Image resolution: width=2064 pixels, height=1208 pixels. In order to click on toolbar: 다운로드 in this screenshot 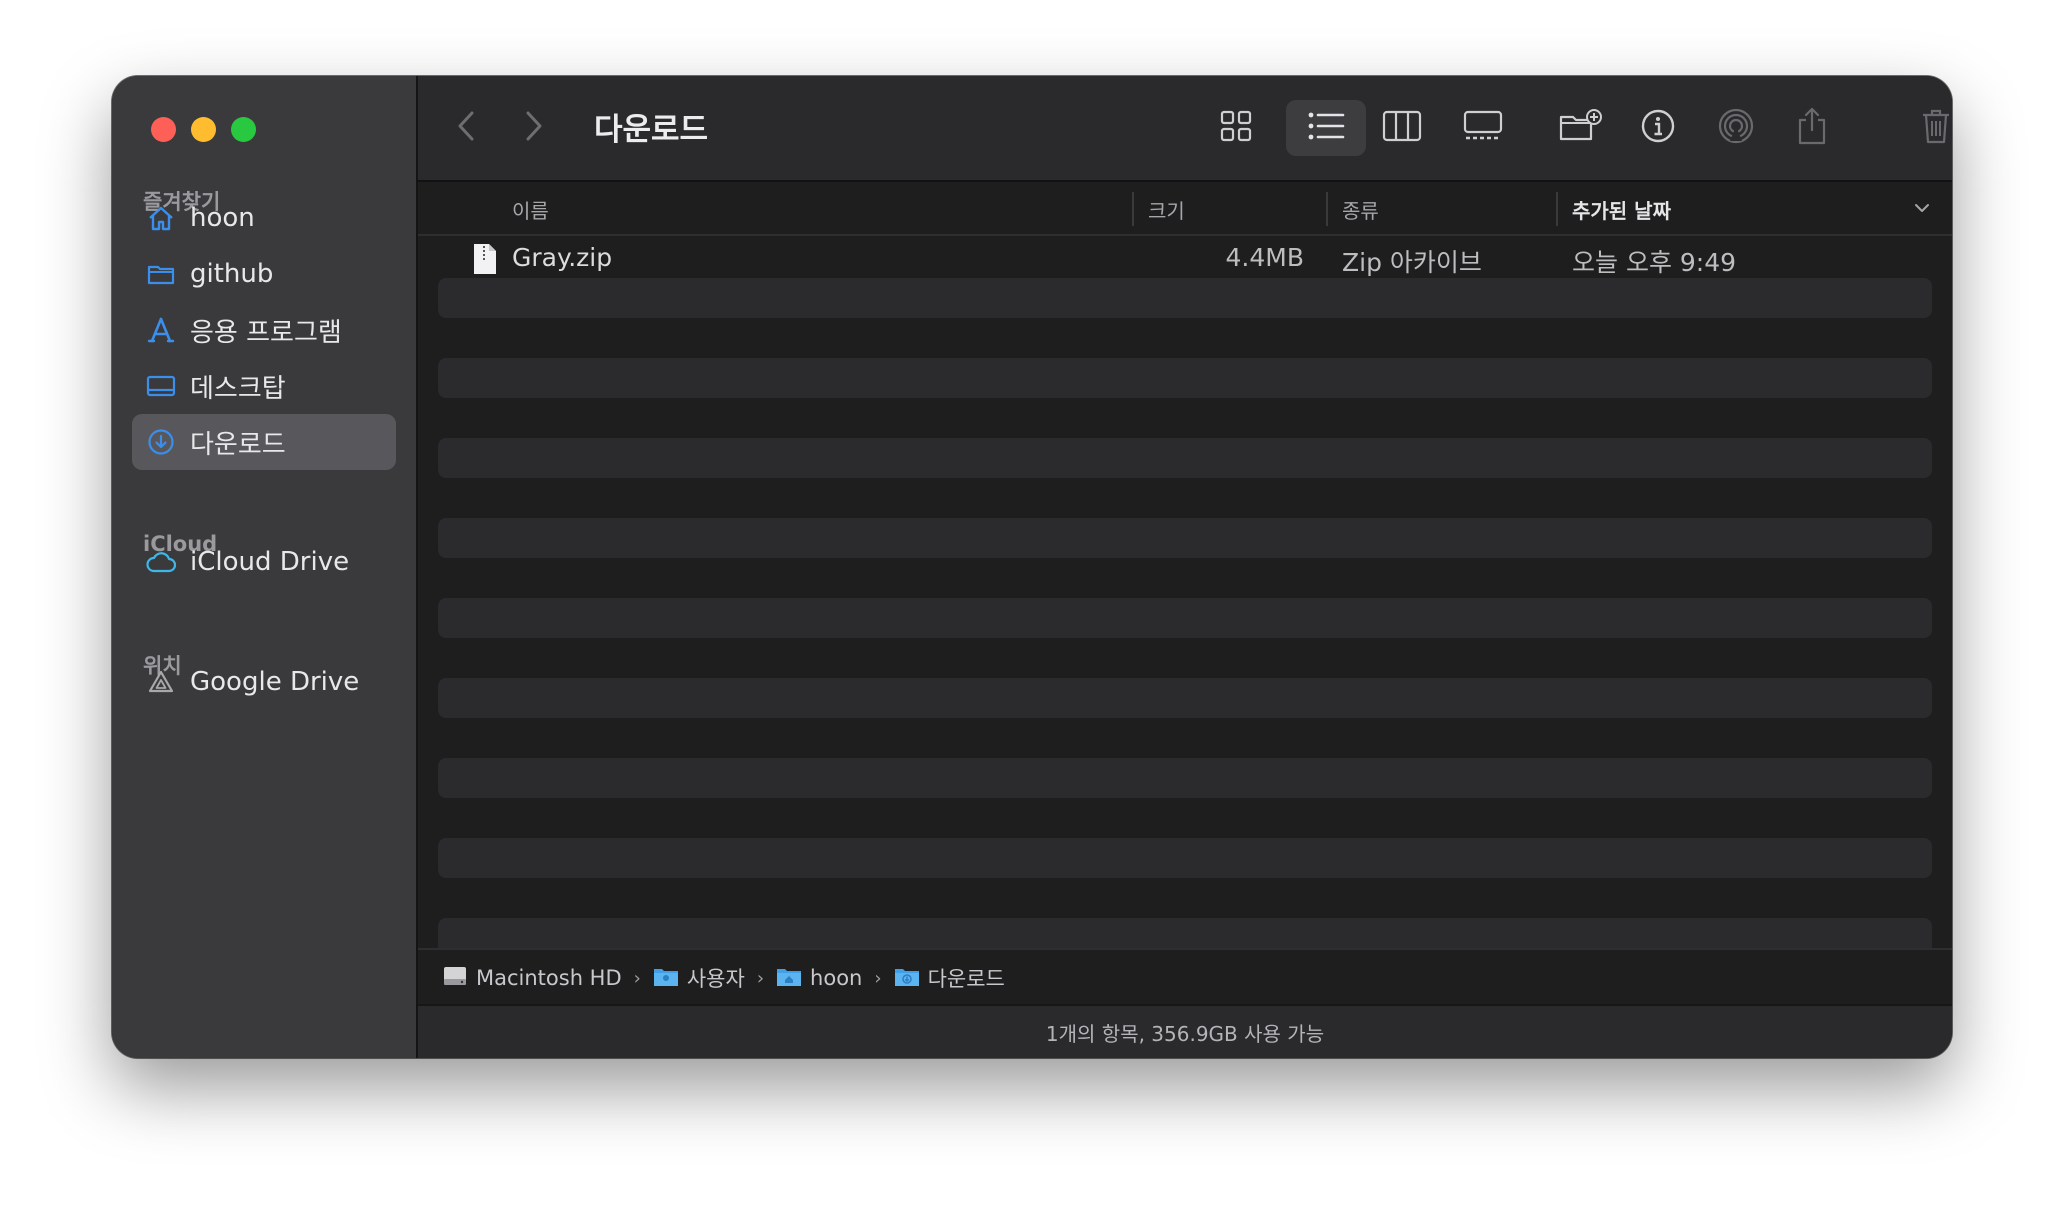, I will do `click(1185, 129)`.